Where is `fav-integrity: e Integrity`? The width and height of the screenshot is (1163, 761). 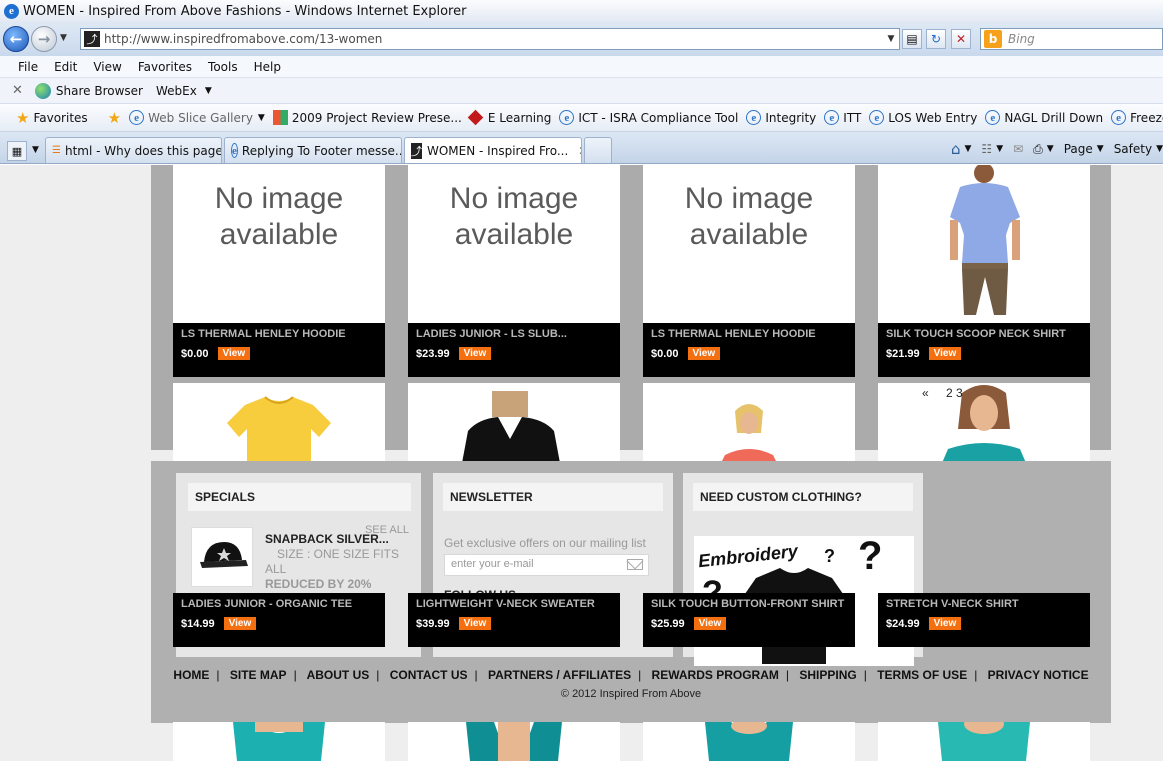 fav-integrity: e Integrity is located at coordinates (781, 117).